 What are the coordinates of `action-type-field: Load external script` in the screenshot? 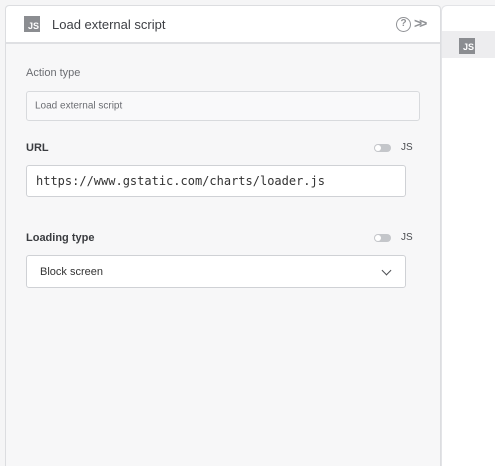 It's located at (223, 106).